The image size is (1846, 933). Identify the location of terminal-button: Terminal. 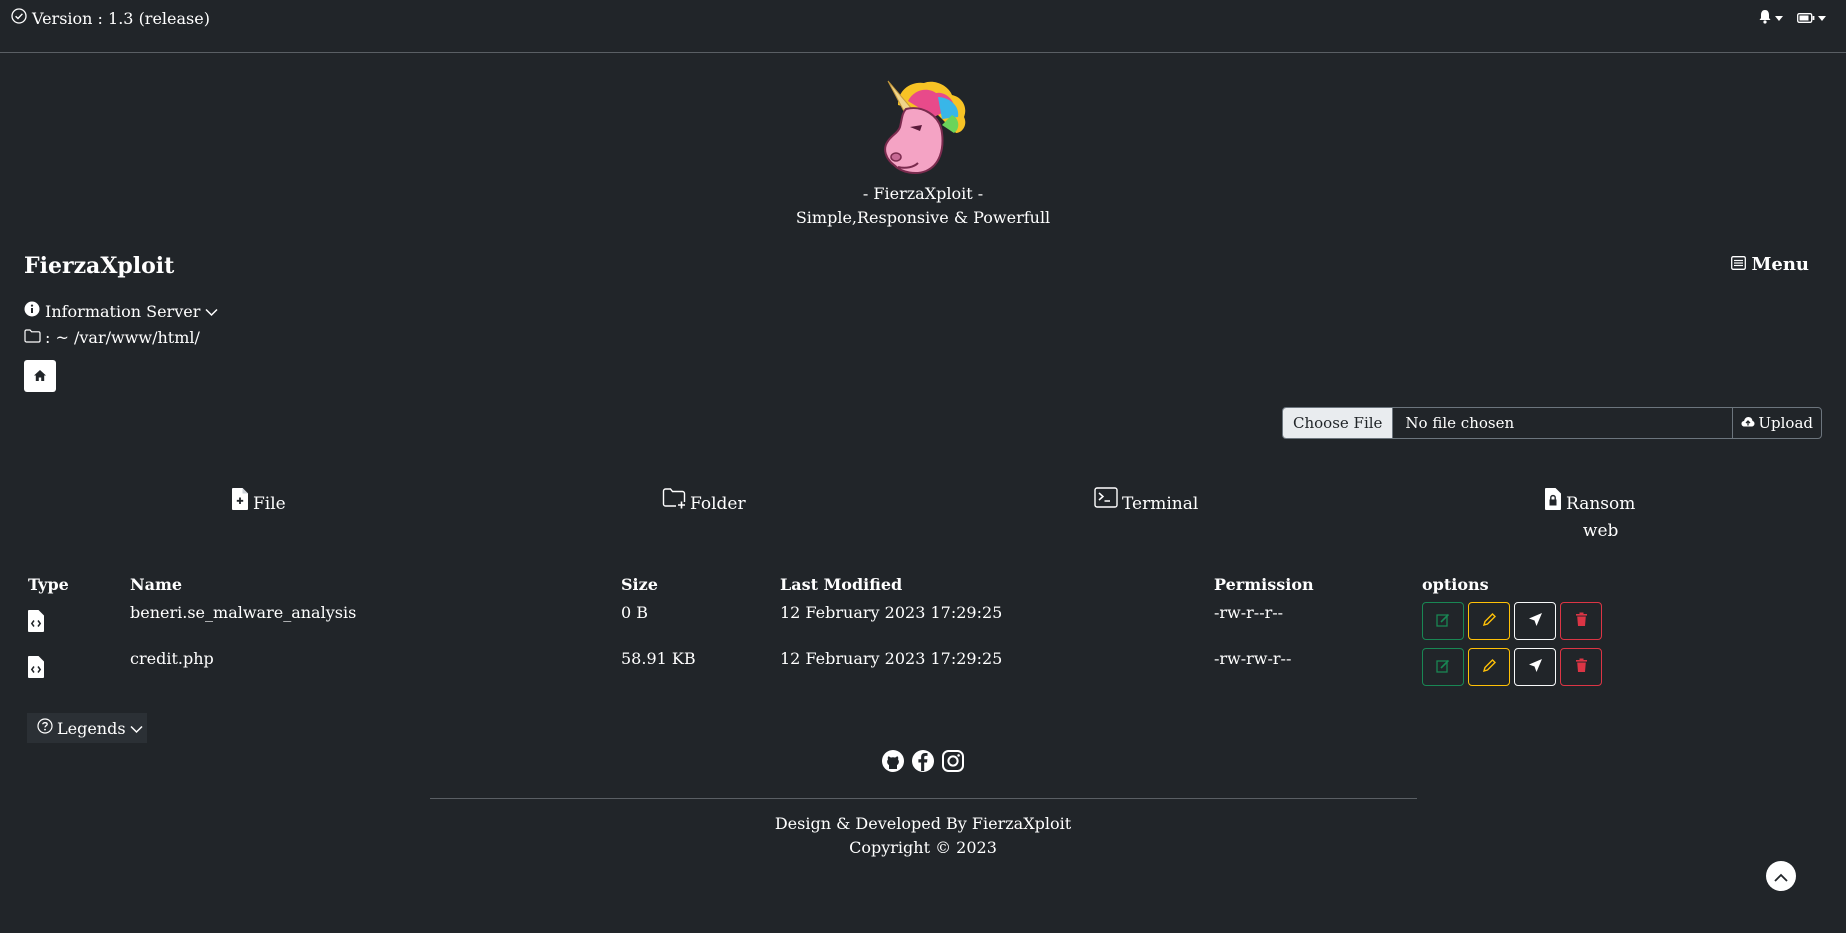
(1146, 502).